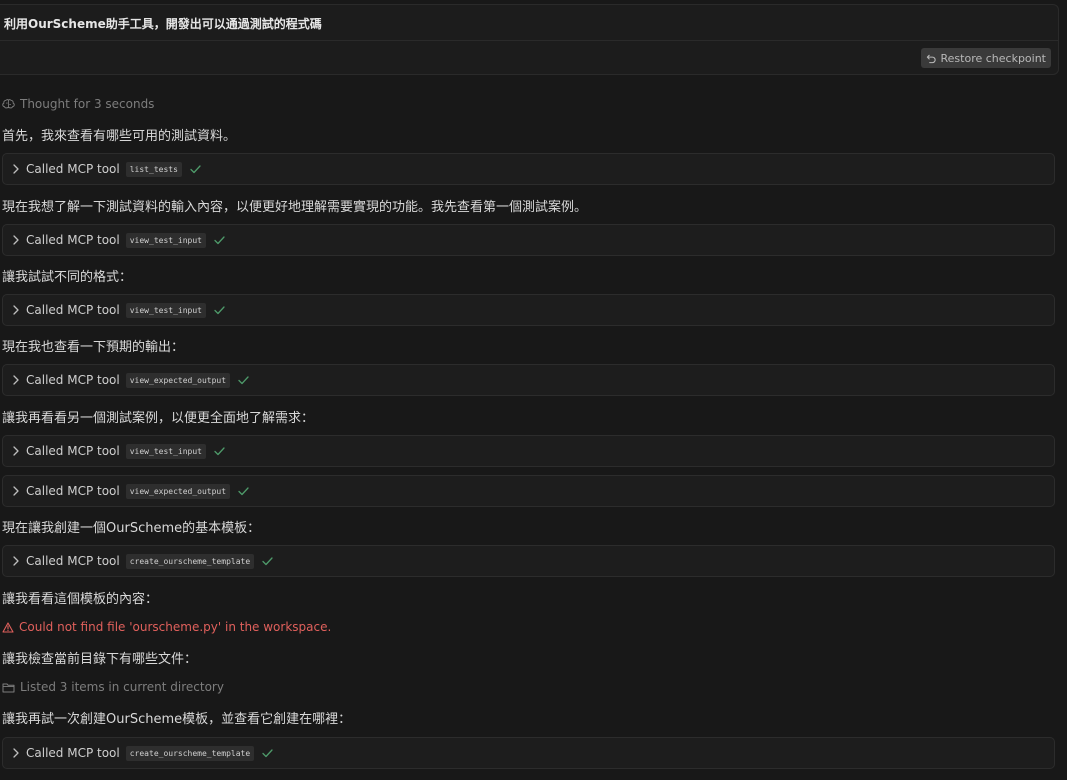 This screenshot has width=1067, height=780. I want to click on folder-icon, so click(8, 687).